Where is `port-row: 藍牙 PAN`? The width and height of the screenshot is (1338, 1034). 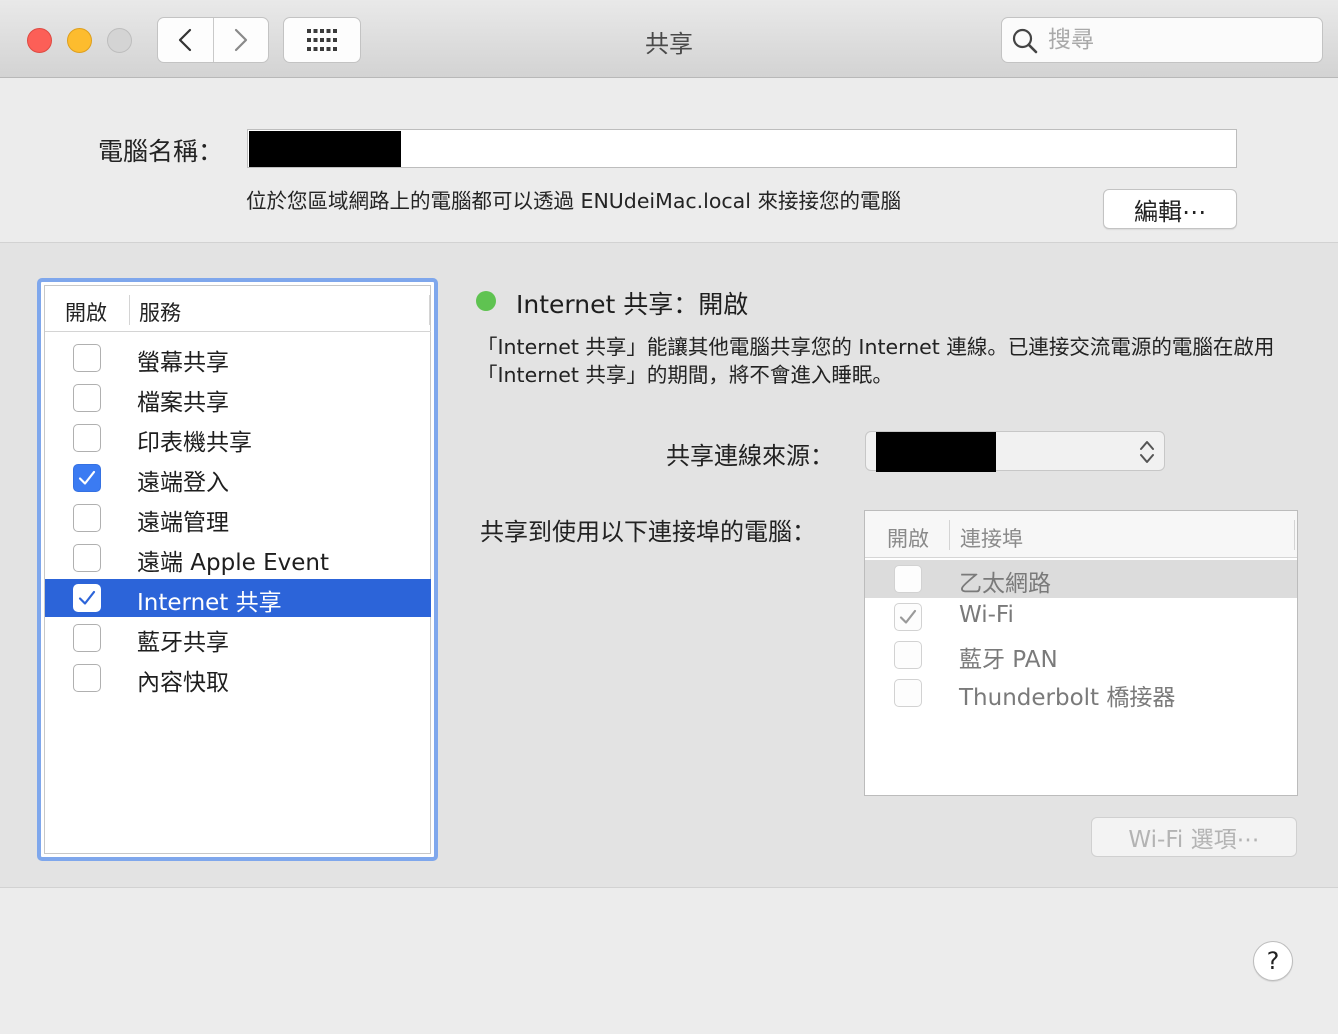 port-row: 藍牙 PAN is located at coordinates (1081, 655).